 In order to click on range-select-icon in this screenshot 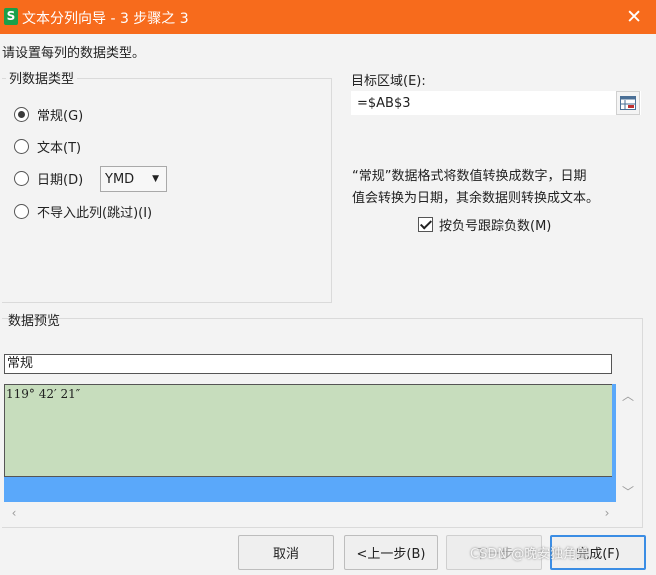, I will do `click(628, 103)`.